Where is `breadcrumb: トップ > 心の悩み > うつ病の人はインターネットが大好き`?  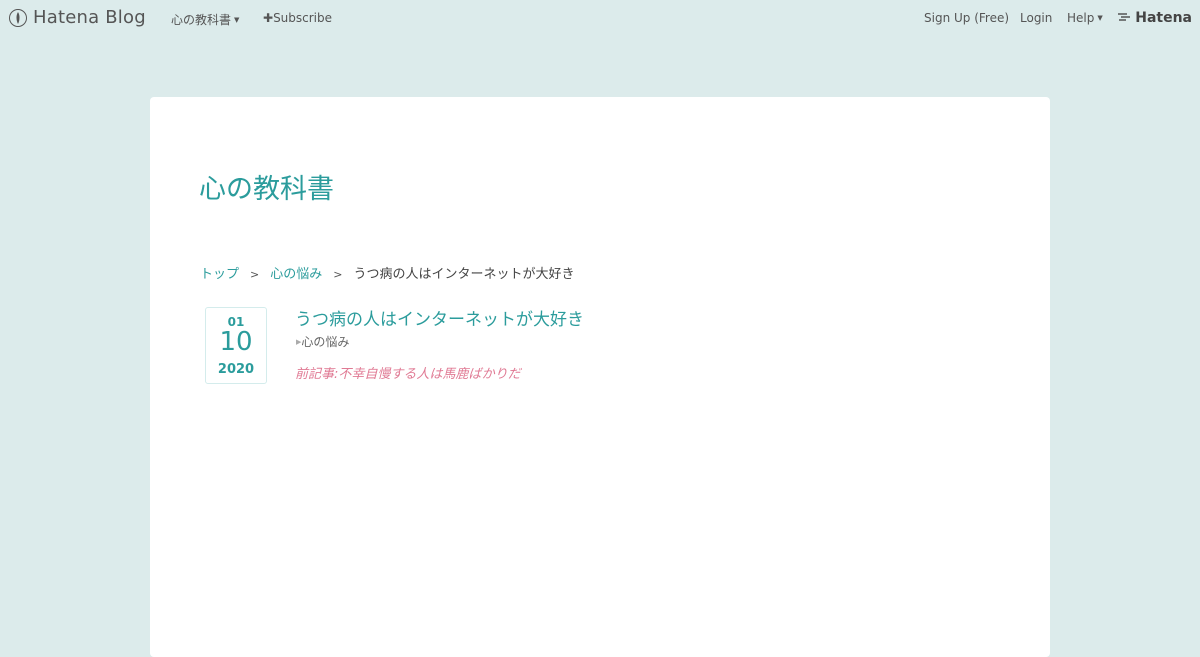
breadcrumb: トップ > 心の悩み > うつ病の人はインターネットが大好き is located at coordinates (387, 272).